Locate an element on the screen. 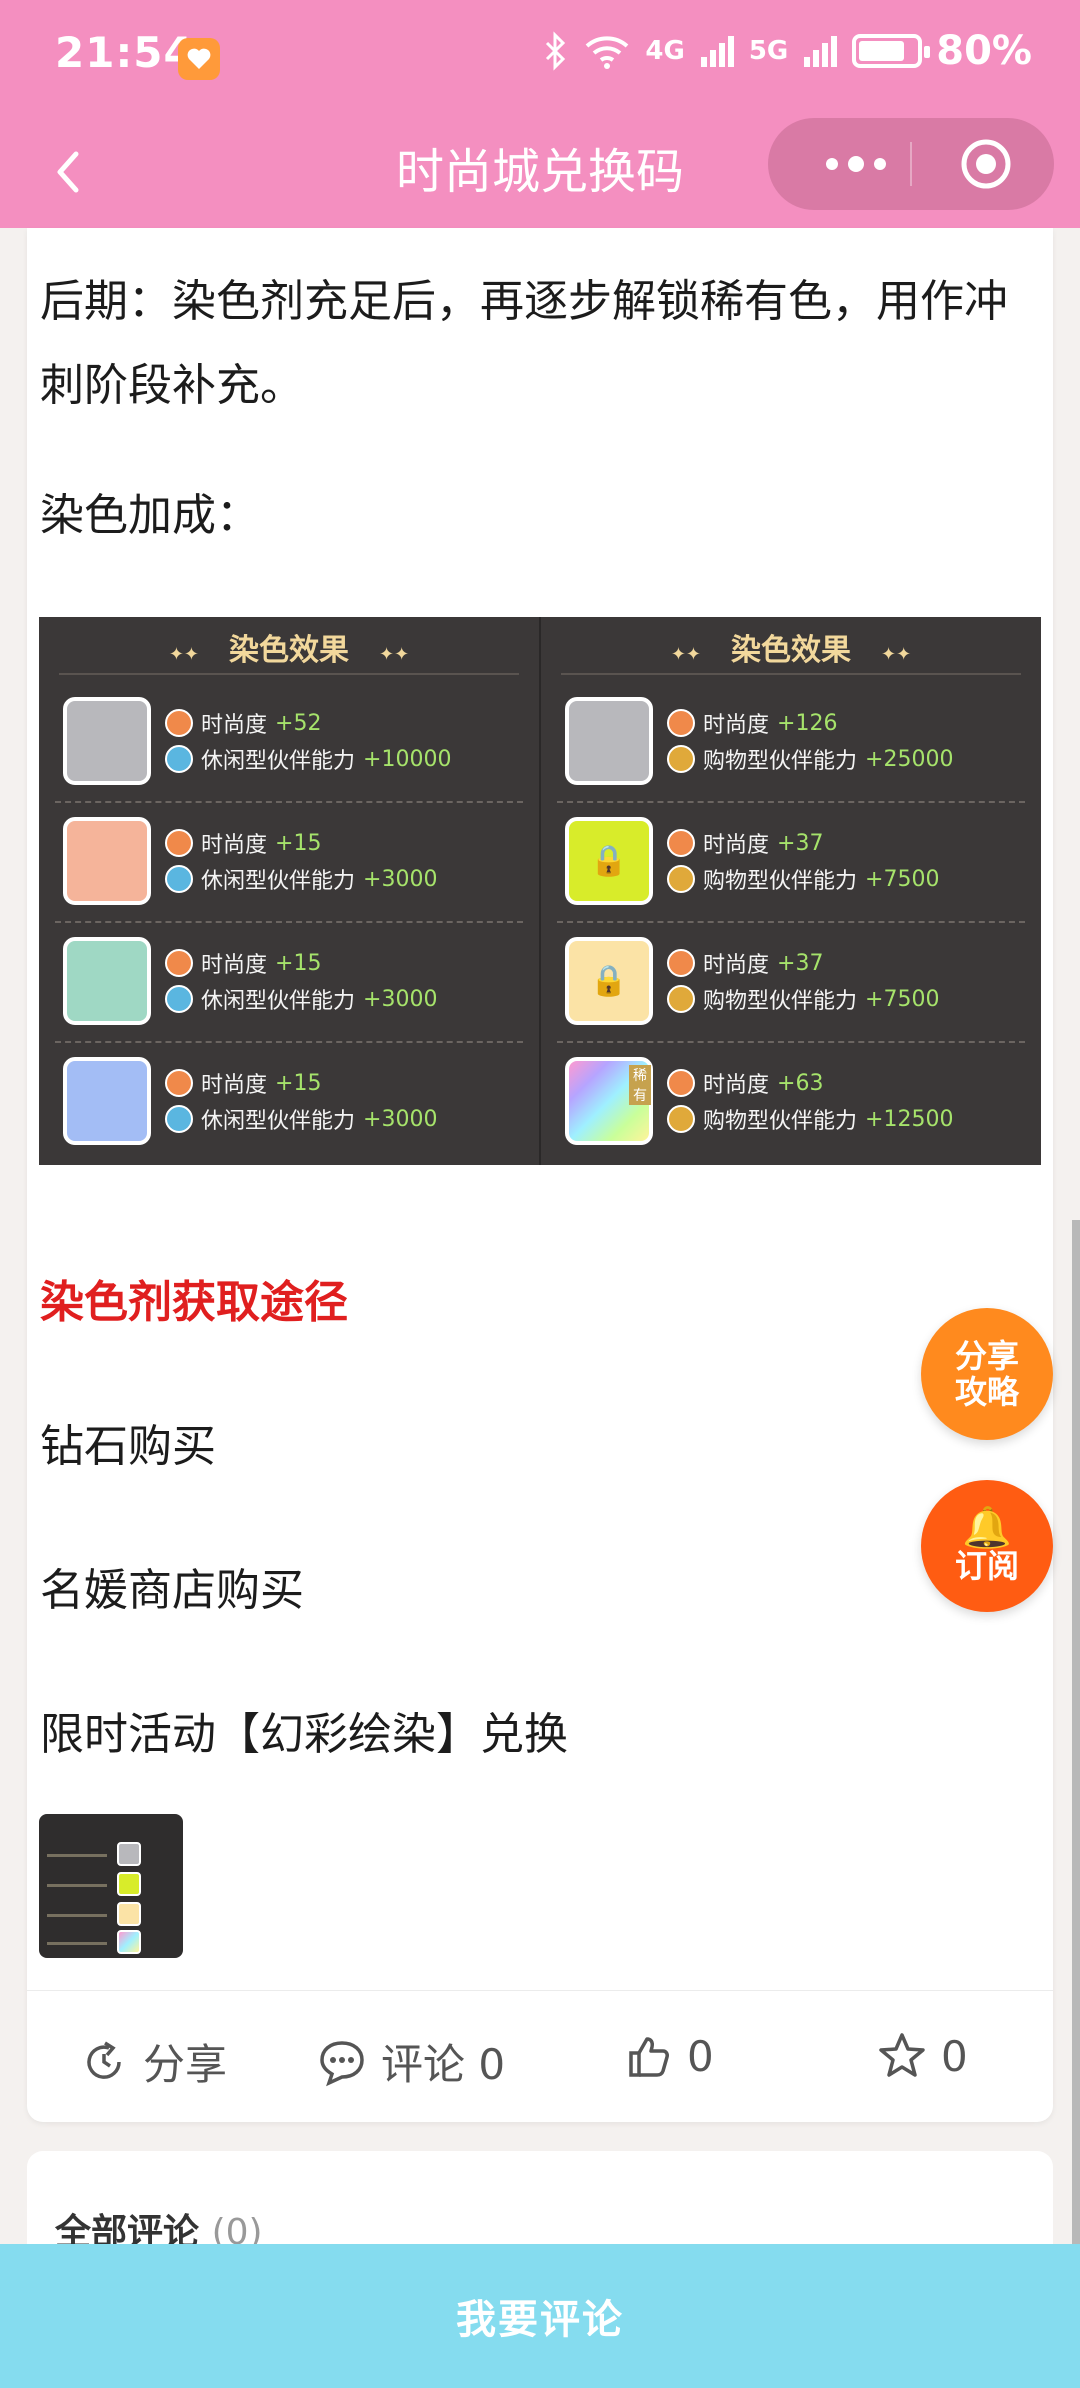 This screenshot has height=2388, width=1080. battery-icon is located at coordinates (891, 51).